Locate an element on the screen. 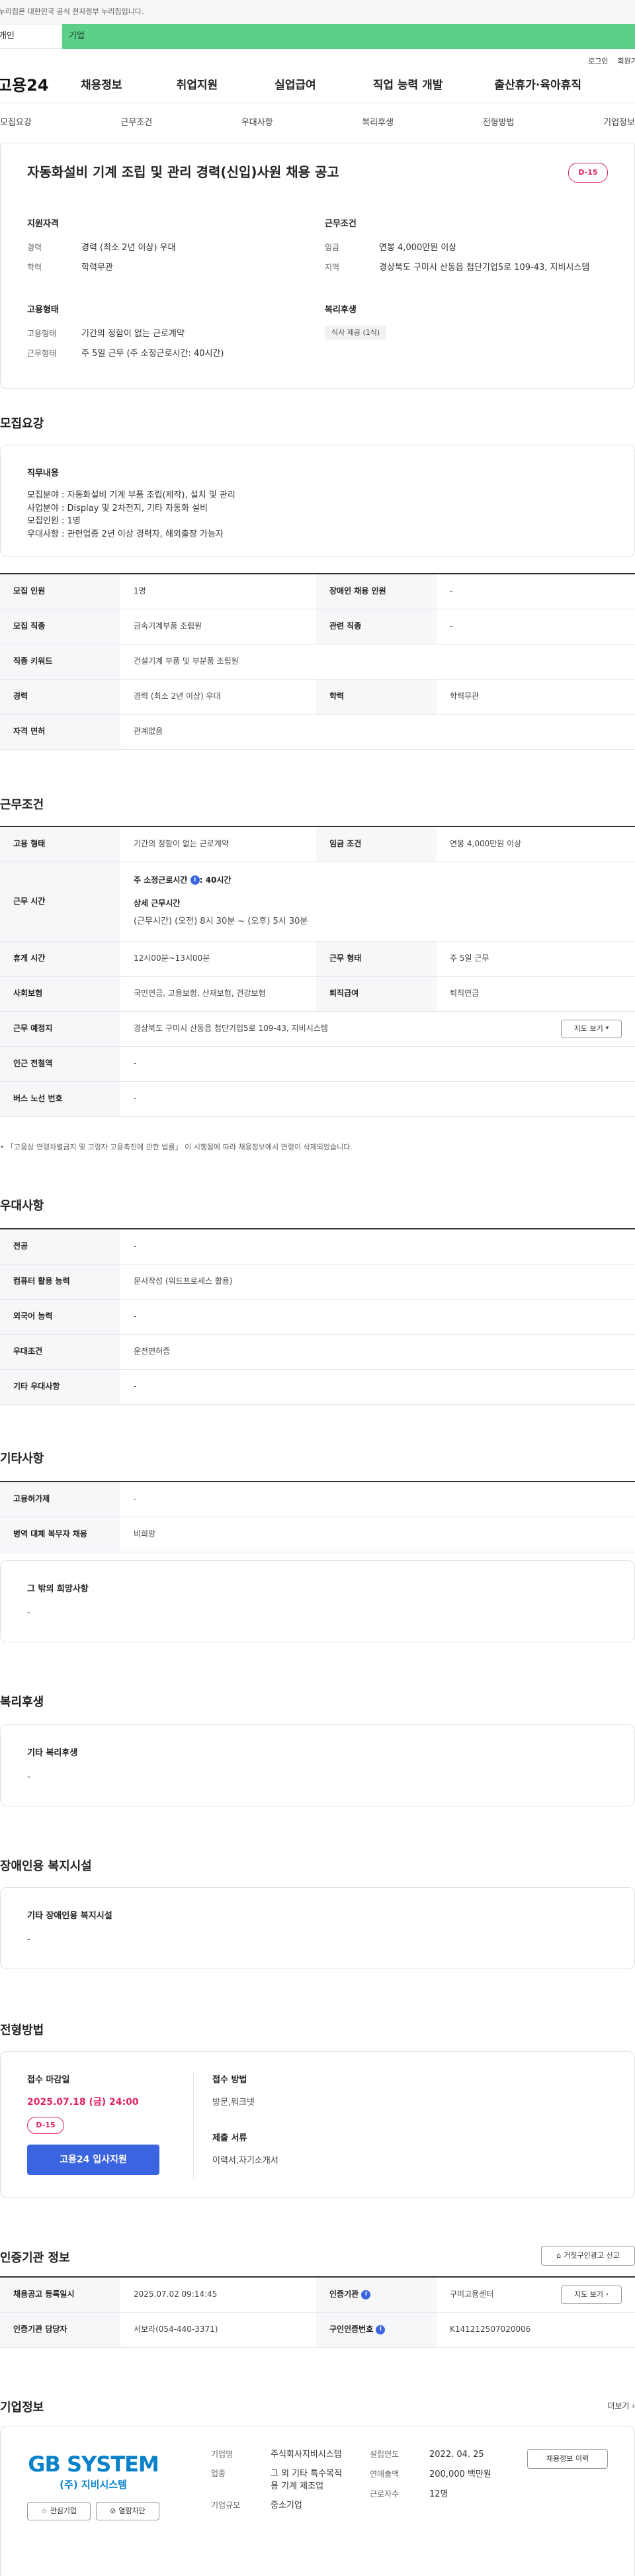 The width and height of the screenshot is (635, 2576). welfare-title: 복리후생 is located at coordinates (341, 310).